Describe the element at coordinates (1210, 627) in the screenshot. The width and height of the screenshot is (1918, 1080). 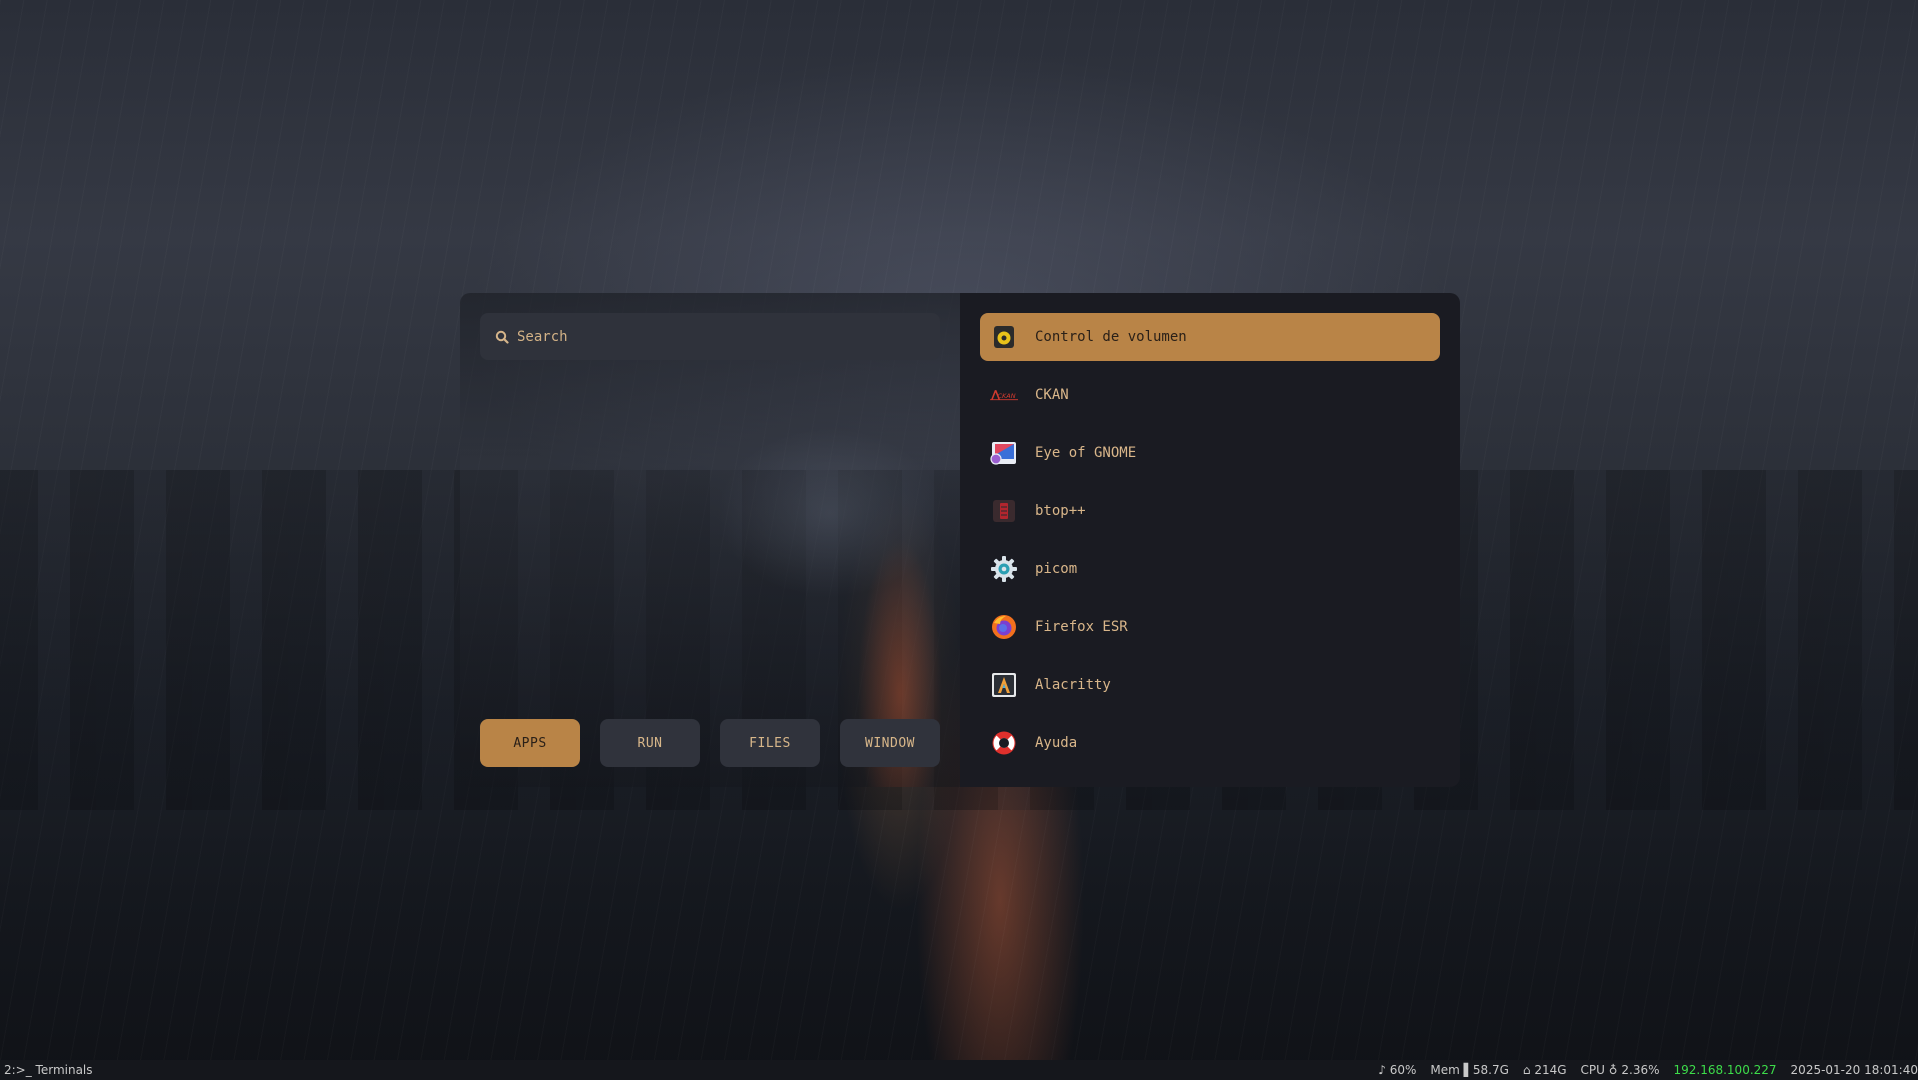
I see `app-list-item: Firefox ESR` at that location.